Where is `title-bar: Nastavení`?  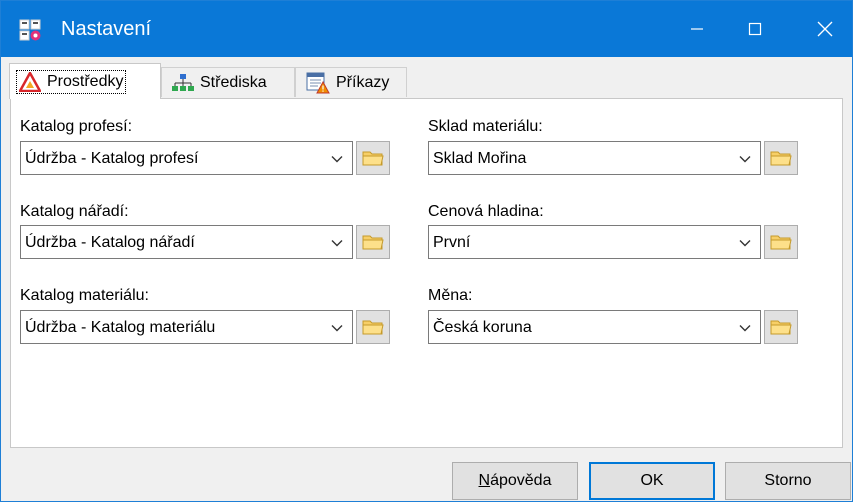
title-bar: Nastavení is located at coordinates (426, 29).